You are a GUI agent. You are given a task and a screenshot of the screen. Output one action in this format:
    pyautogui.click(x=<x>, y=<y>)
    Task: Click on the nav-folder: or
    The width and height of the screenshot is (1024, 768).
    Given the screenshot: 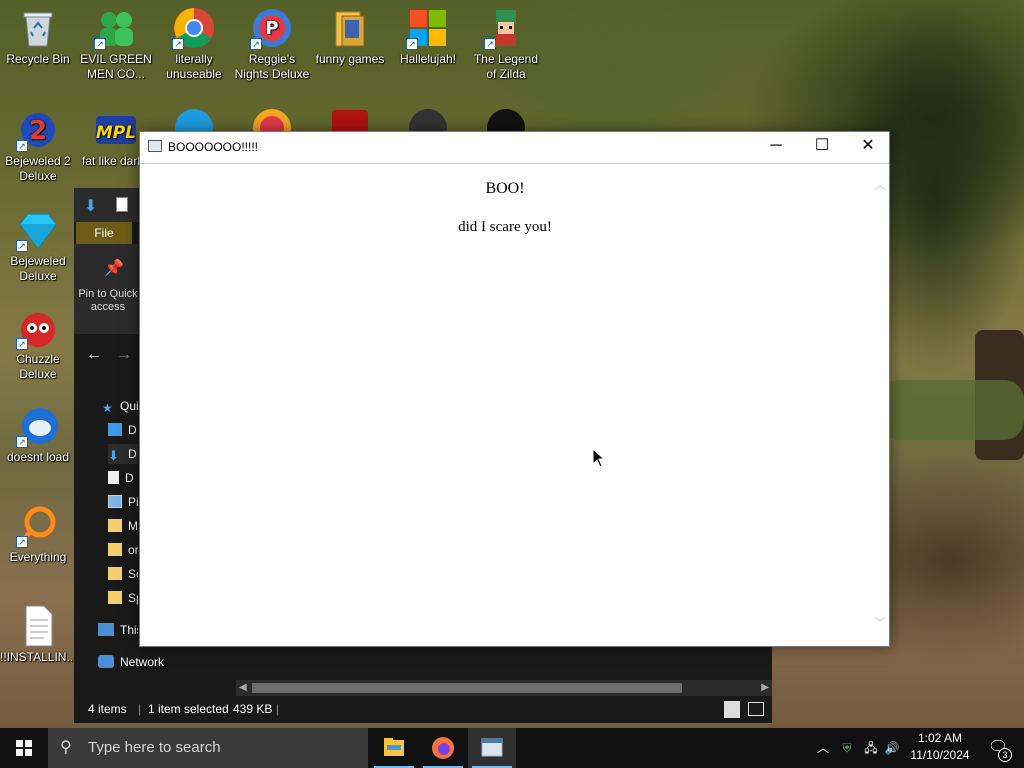 What is the action you would take?
    pyautogui.click(x=123, y=550)
    